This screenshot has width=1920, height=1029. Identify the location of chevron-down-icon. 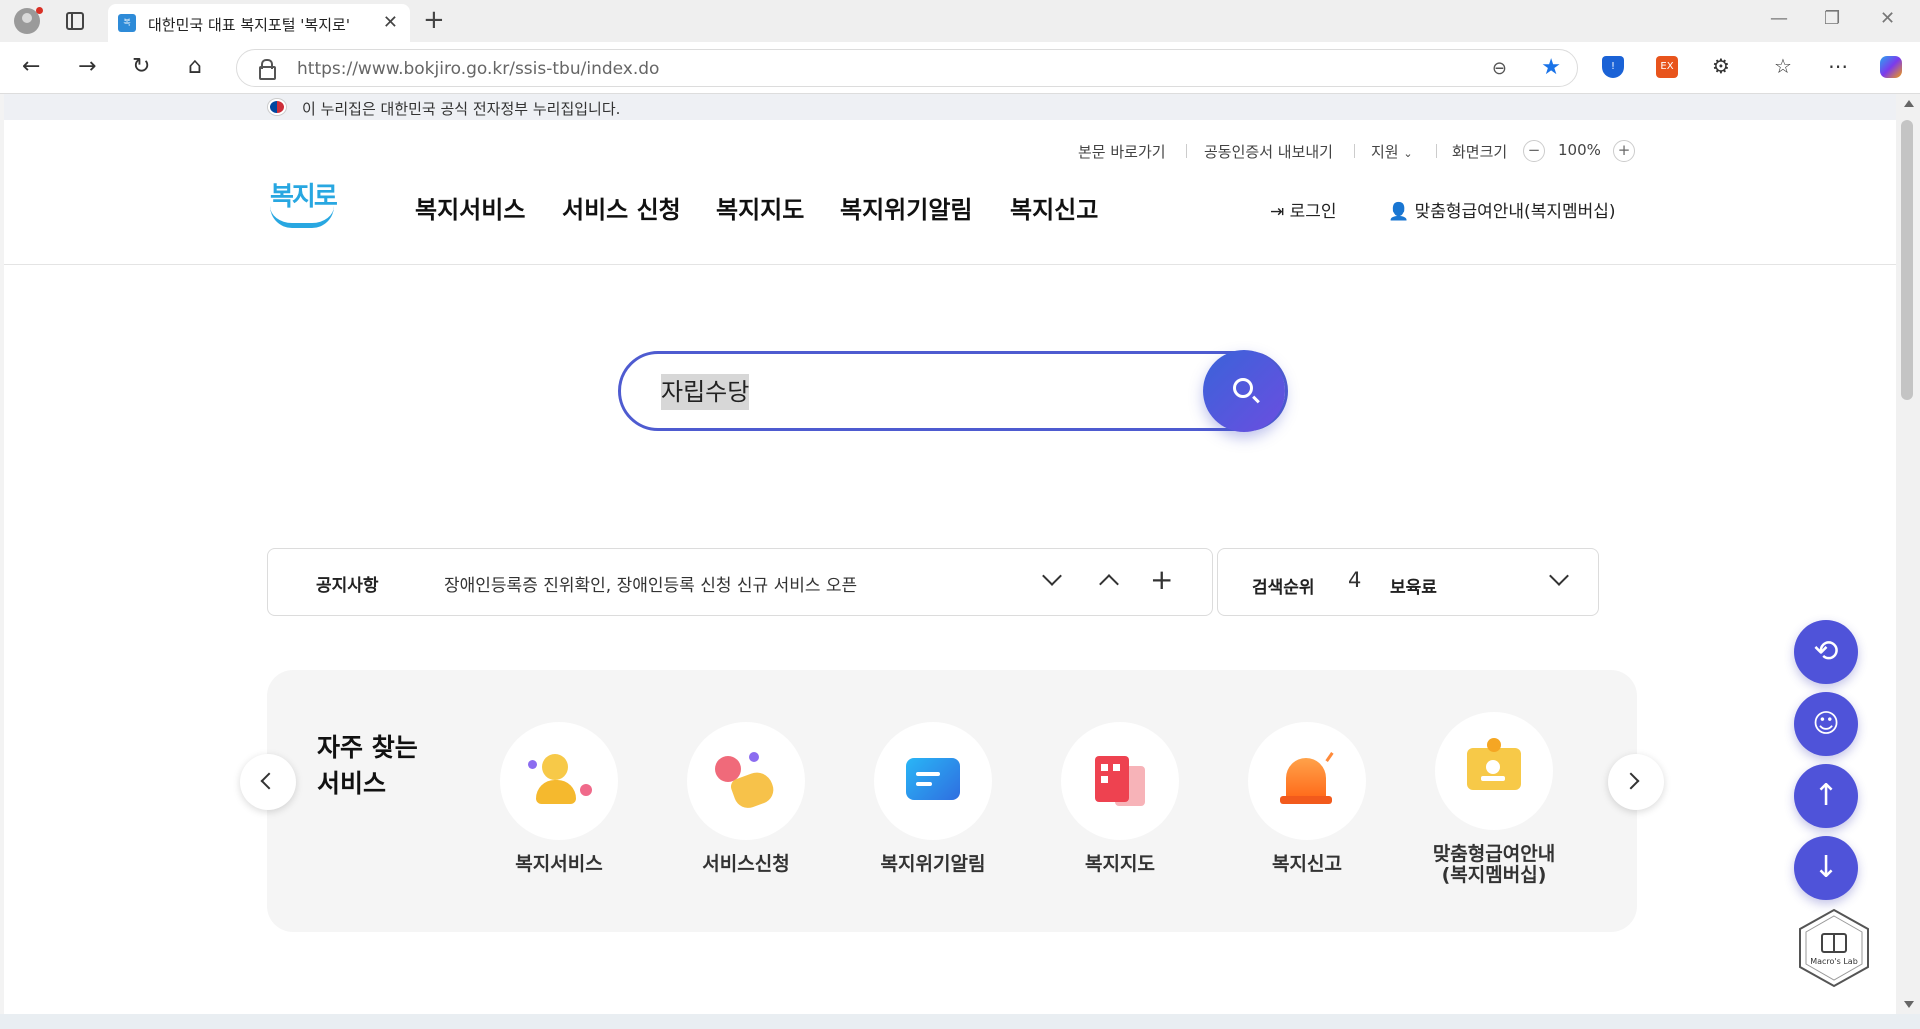
(1559, 576).